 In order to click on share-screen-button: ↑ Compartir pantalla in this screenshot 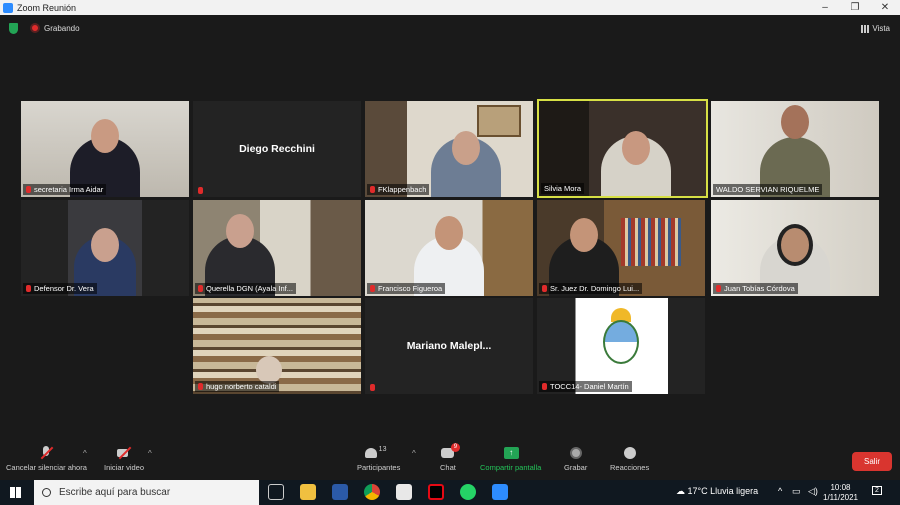, I will do `click(510, 459)`.